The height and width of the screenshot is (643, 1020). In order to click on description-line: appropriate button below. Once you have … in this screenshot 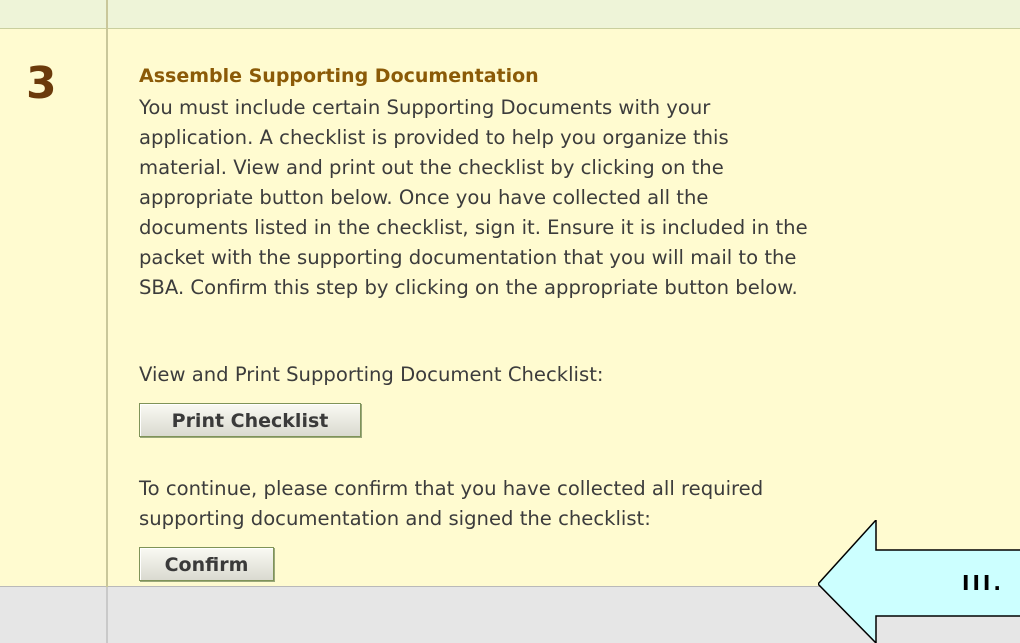, I will do `click(424, 197)`.